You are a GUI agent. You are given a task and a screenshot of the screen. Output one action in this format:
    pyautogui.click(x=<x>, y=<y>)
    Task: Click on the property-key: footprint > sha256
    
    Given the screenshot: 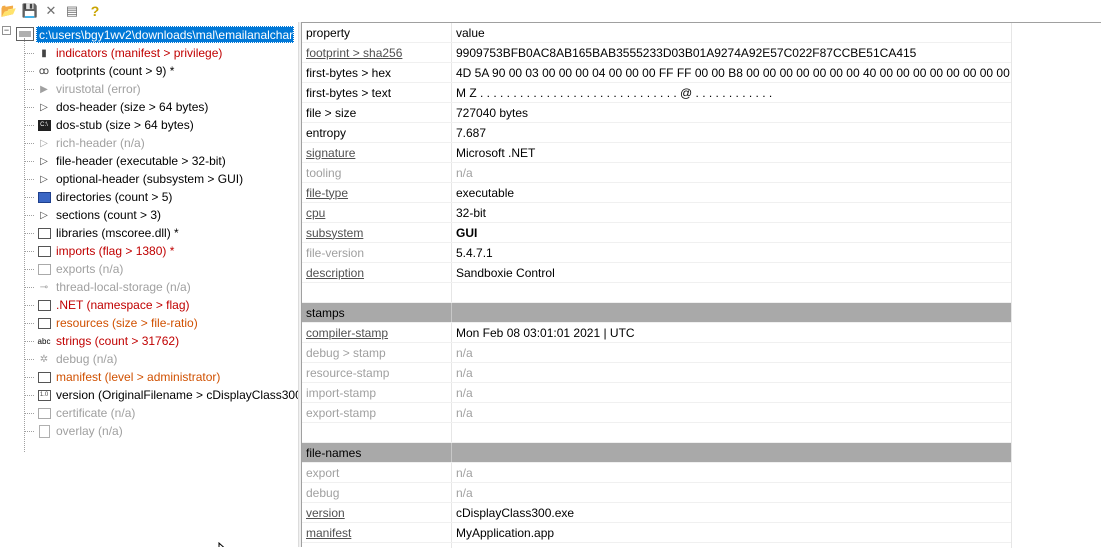 What is the action you would take?
    pyautogui.click(x=354, y=53)
    